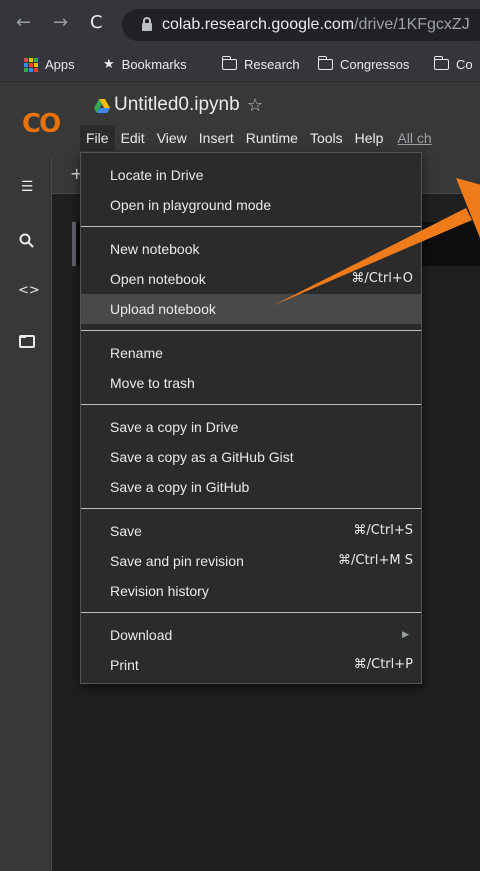 The height and width of the screenshot is (871, 480). What do you see at coordinates (109, 64) in the screenshot?
I see `star-icon: ★` at bounding box center [109, 64].